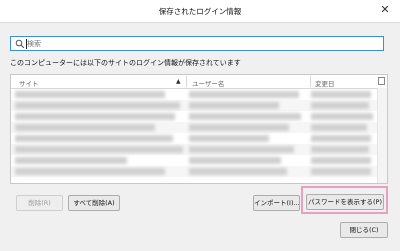  Describe the element at coordinates (364, 230) in the screenshot. I see `close-button: 閉じる(C)` at that location.